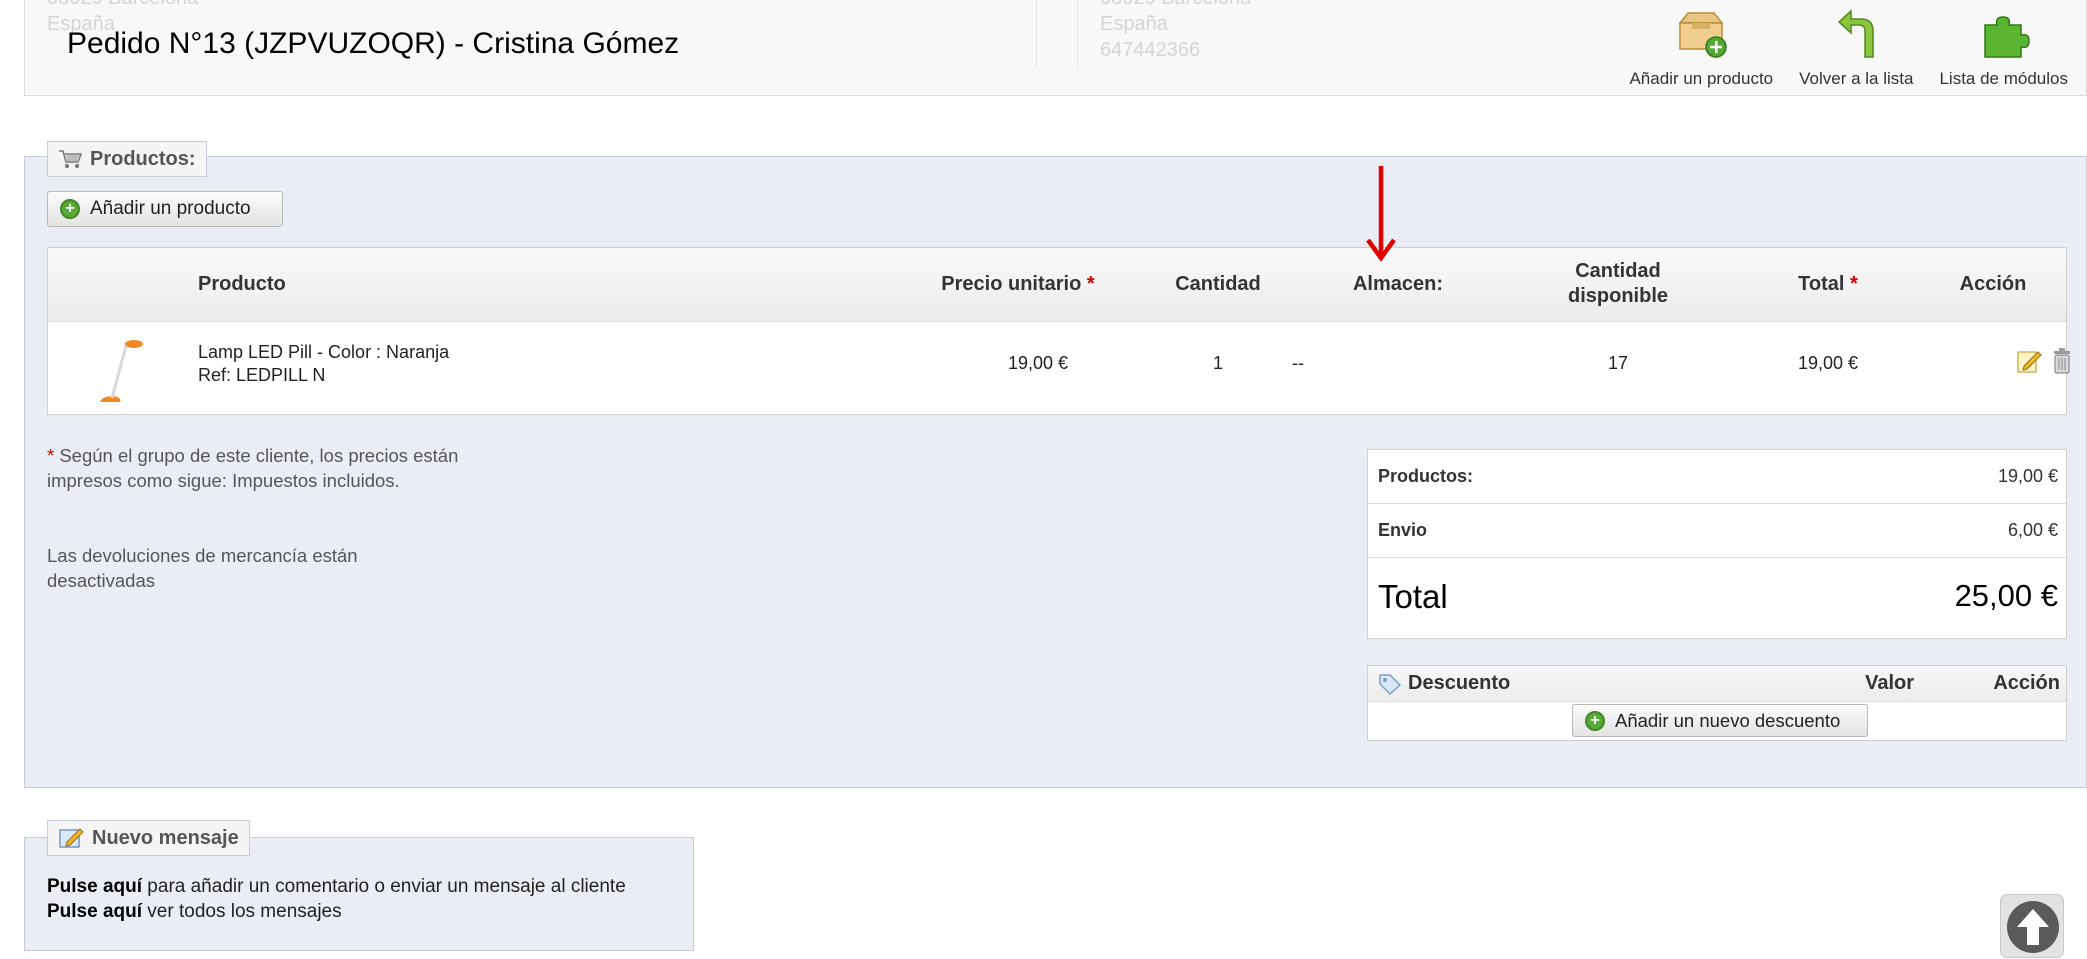 This screenshot has height=959, width=2087. What do you see at coordinates (373, 43) in the screenshot?
I see `page-title: Pedido N°13 (JZPVUZOQR) - Cristina Gómez` at bounding box center [373, 43].